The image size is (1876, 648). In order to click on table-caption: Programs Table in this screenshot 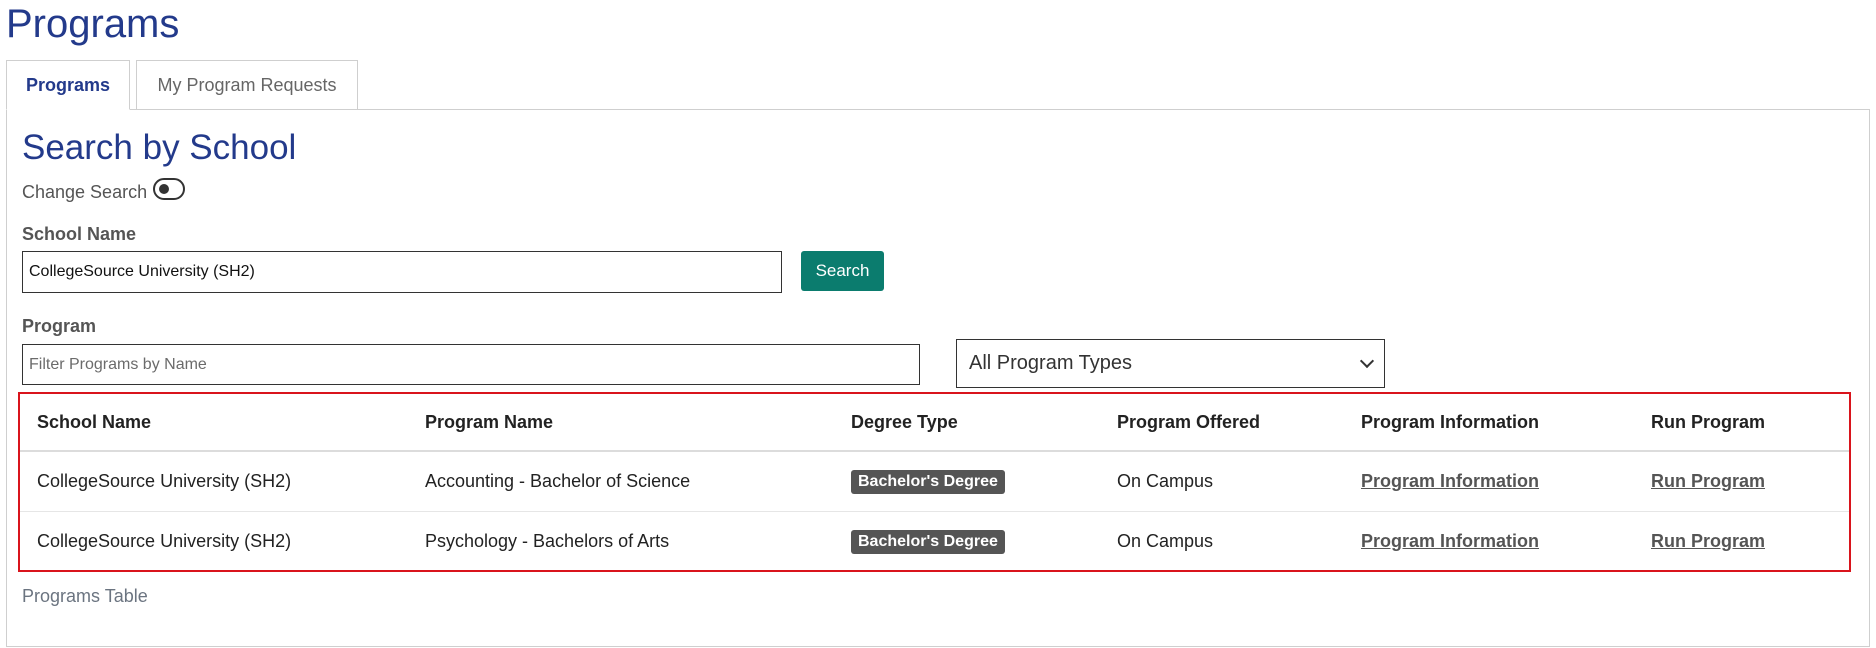, I will do `click(85, 596)`.